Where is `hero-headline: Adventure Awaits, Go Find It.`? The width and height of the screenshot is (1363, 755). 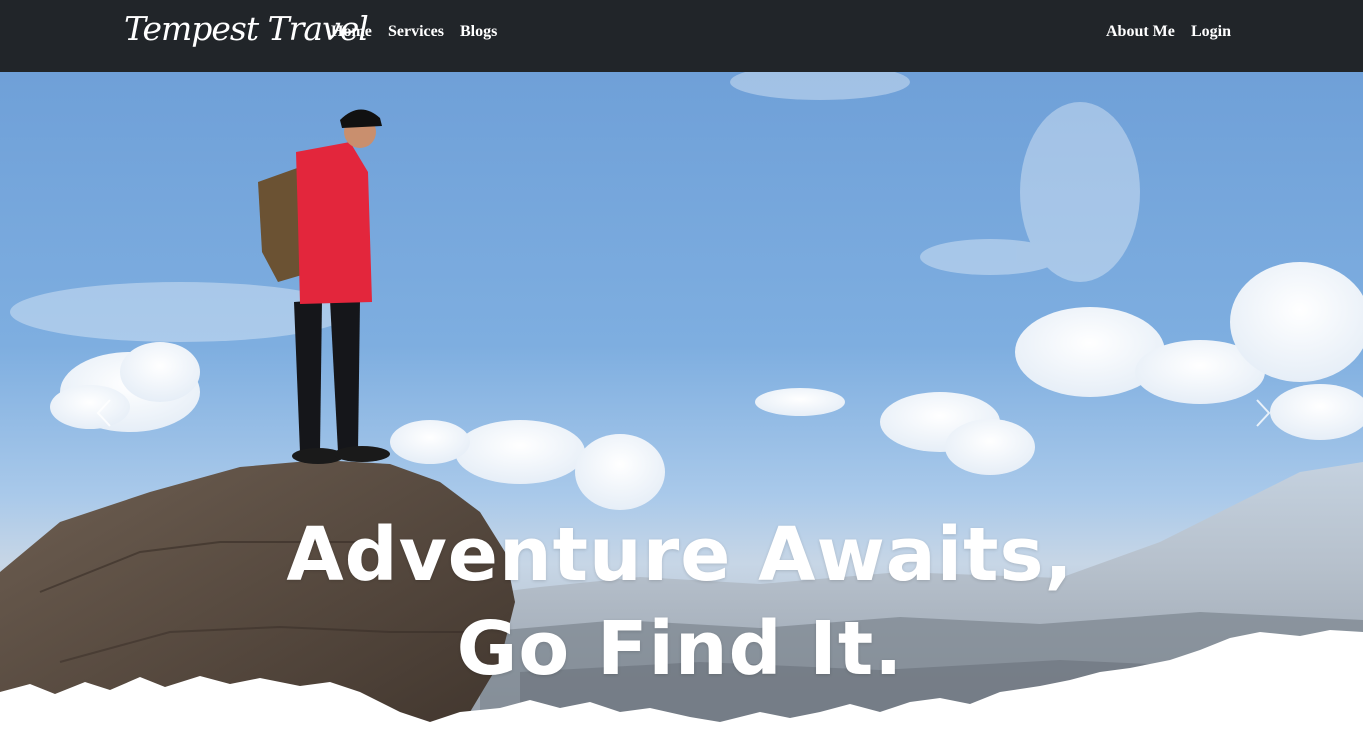
hero-headline: Adventure Awaits, Go Find It. is located at coordinates (680, 602).